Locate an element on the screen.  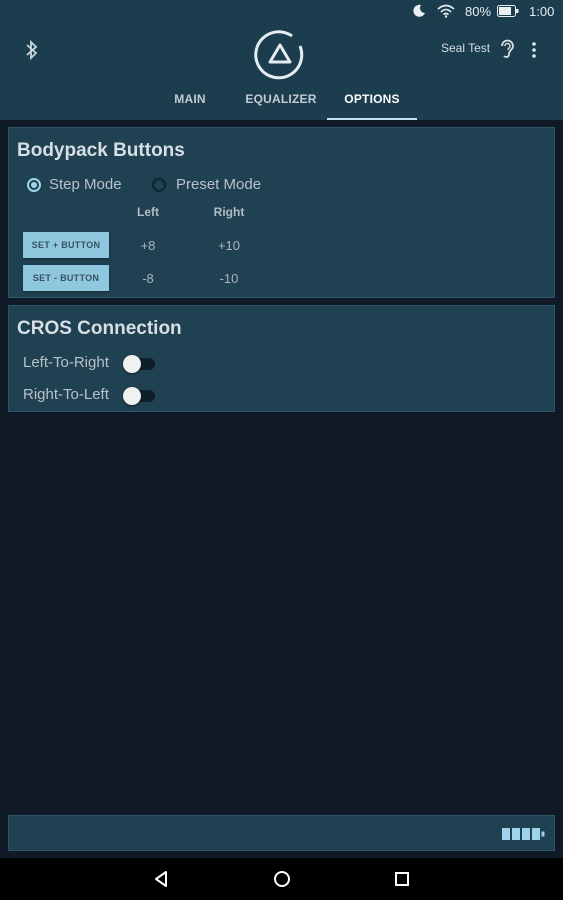
home-icon is located at coordinates (282, 879).